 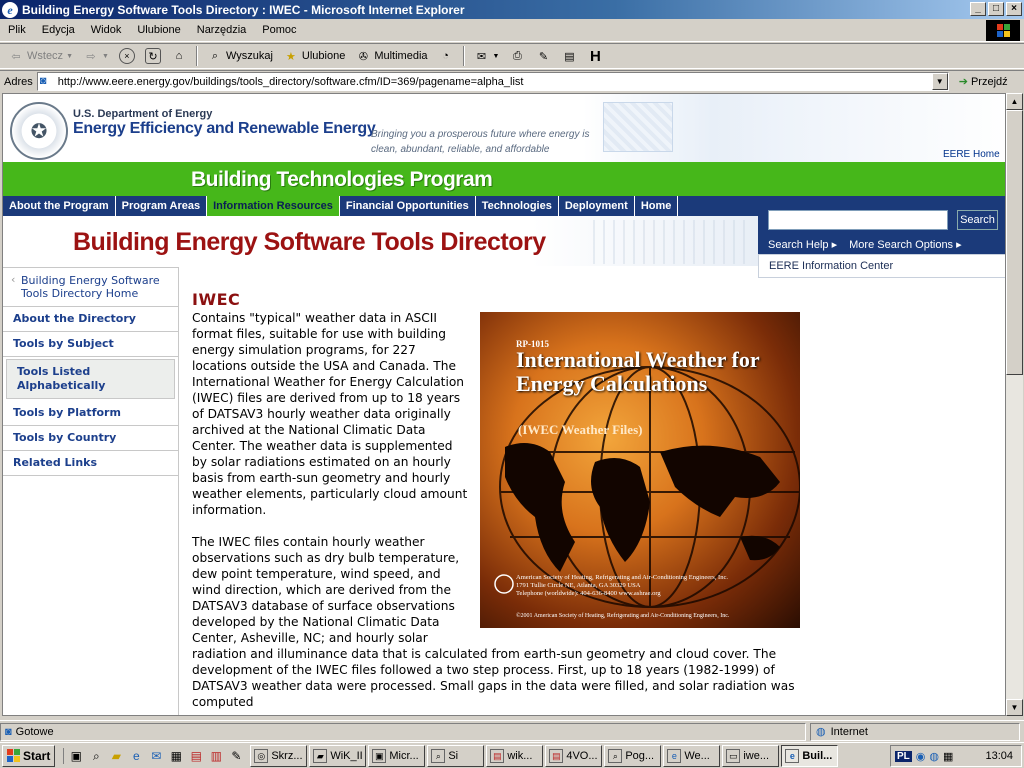 I want to click on menu-tools: Narzędzia, so click(x=222, y=30).